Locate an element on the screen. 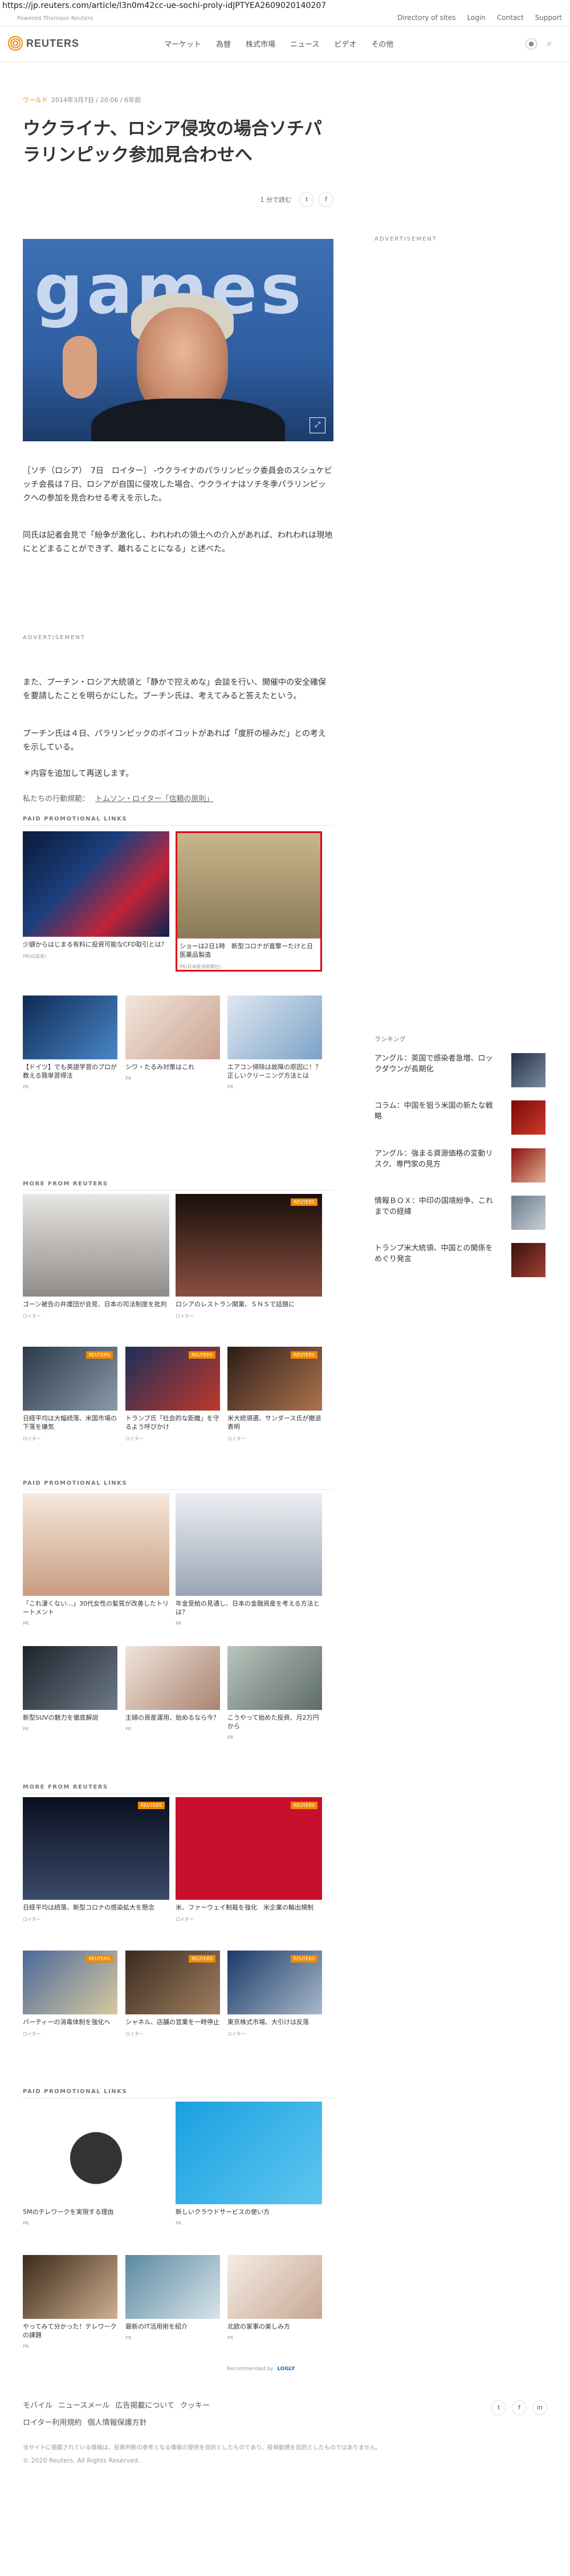 Image resolution: width=570 pixels, height=2576 pixels. ranking-title: アングル：強まる資源価格の変動リスク、専門家の見方 is located at coordinates (433, 1159).